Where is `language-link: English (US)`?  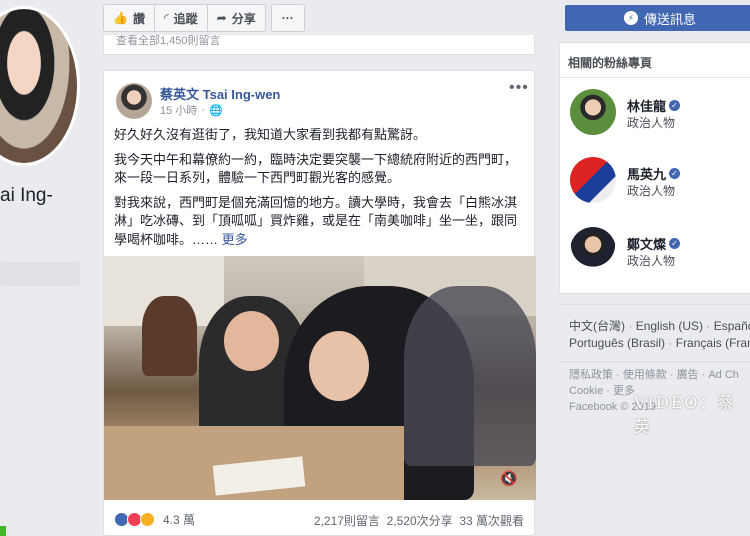
language-link: English (US) is located at coordinates (669, 326).